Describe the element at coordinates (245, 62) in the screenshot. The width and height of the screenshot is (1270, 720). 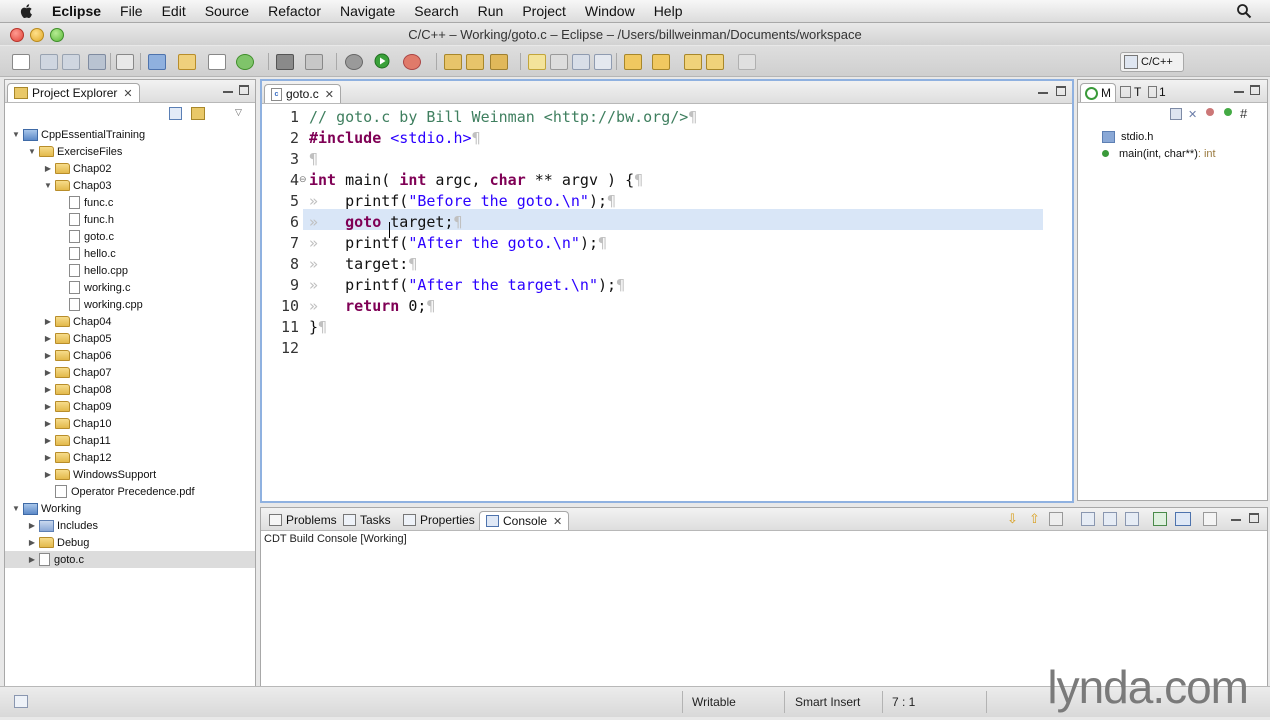
I see `new-c-icon` at that location.